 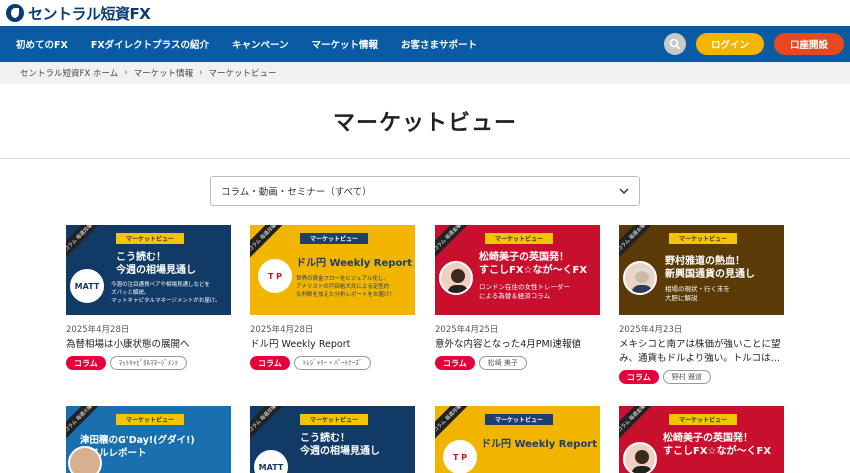 I want to click on article-thumbnail: コラム 毎週月曜 マーケットビュー こう読む！ 今週の相場見通し MATT, so click(x=332, y=439).